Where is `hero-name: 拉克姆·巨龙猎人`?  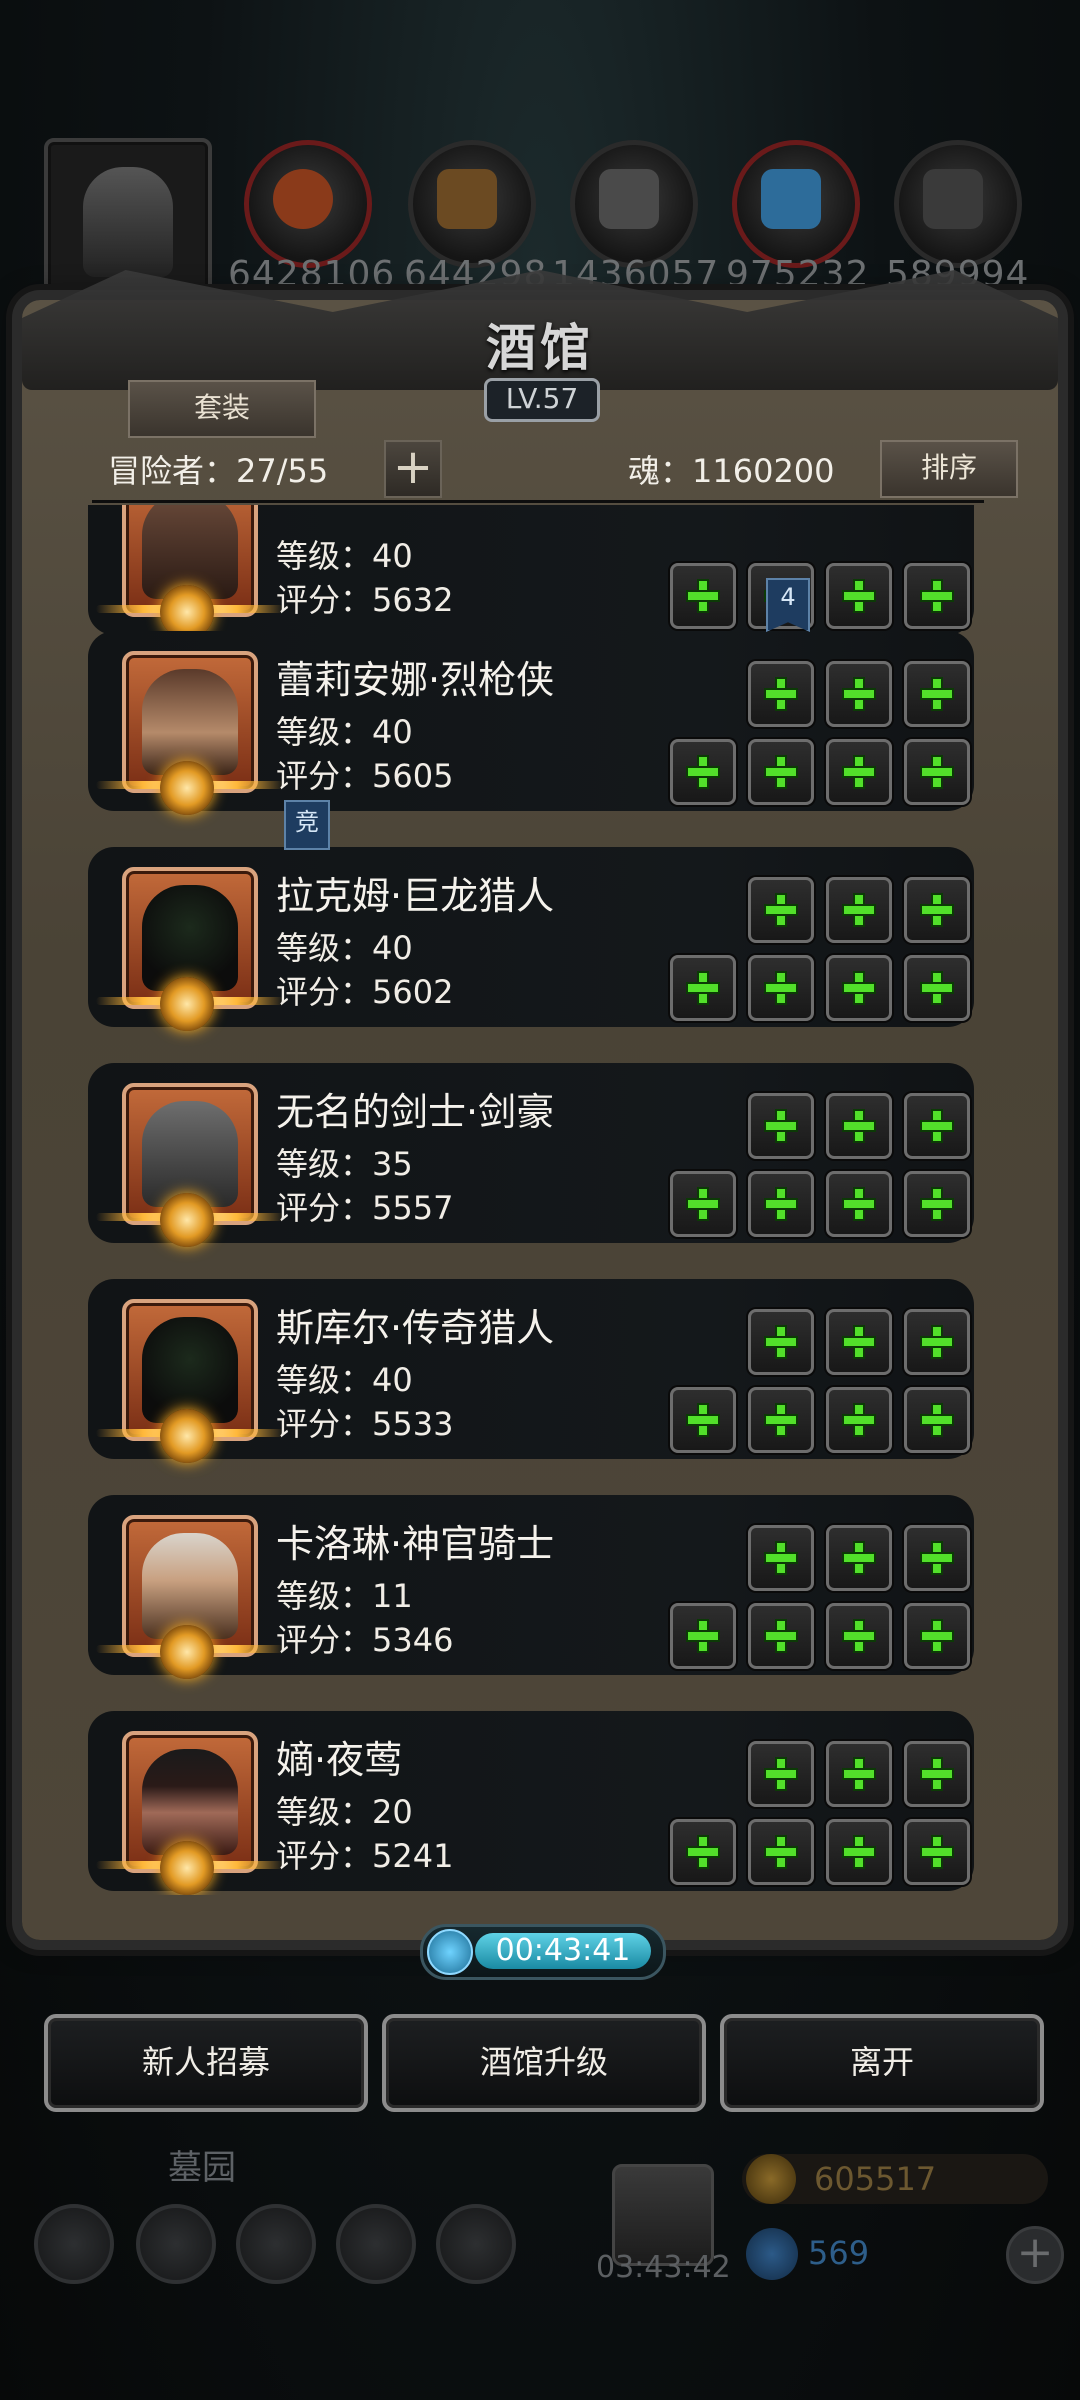
hero-name: 拉克姆·巨龙猎人 is located at coordinates (415, 896).